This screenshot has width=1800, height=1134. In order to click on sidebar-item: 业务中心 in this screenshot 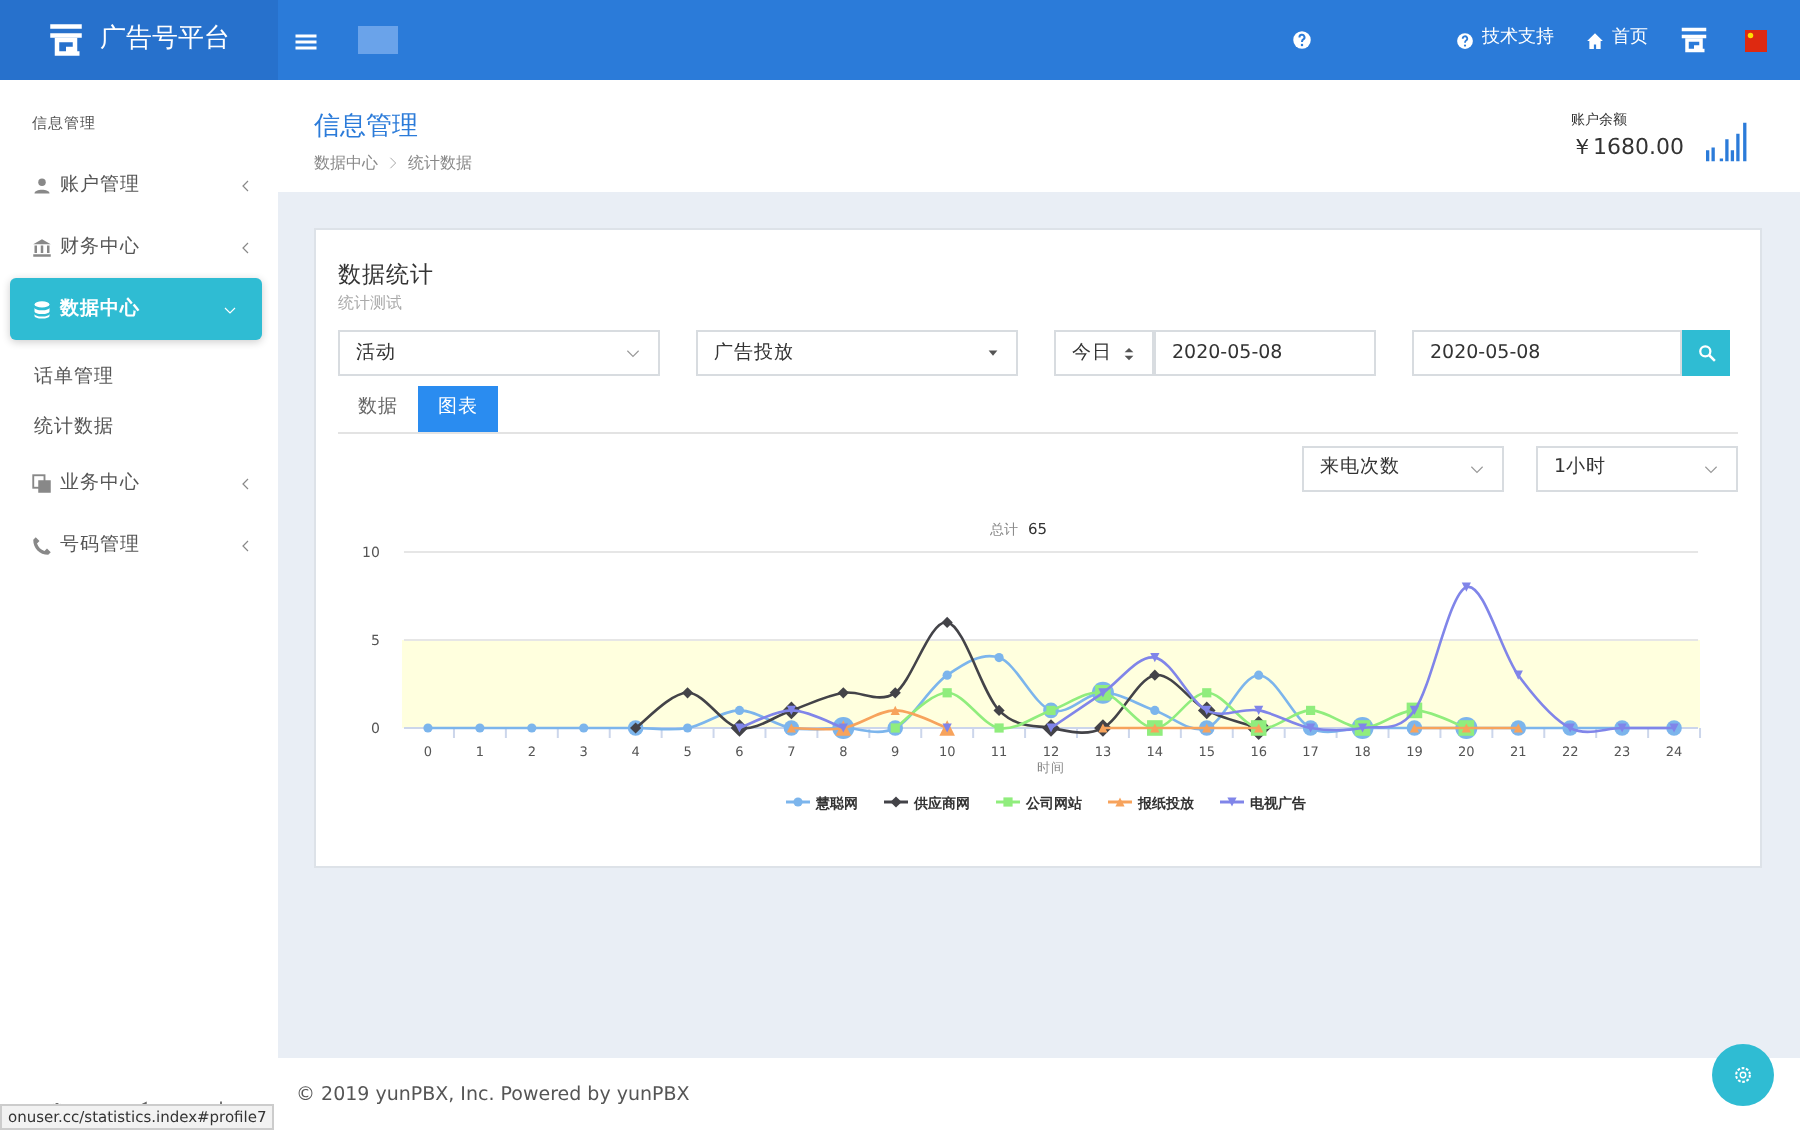, I will do `click(139, 483)`.